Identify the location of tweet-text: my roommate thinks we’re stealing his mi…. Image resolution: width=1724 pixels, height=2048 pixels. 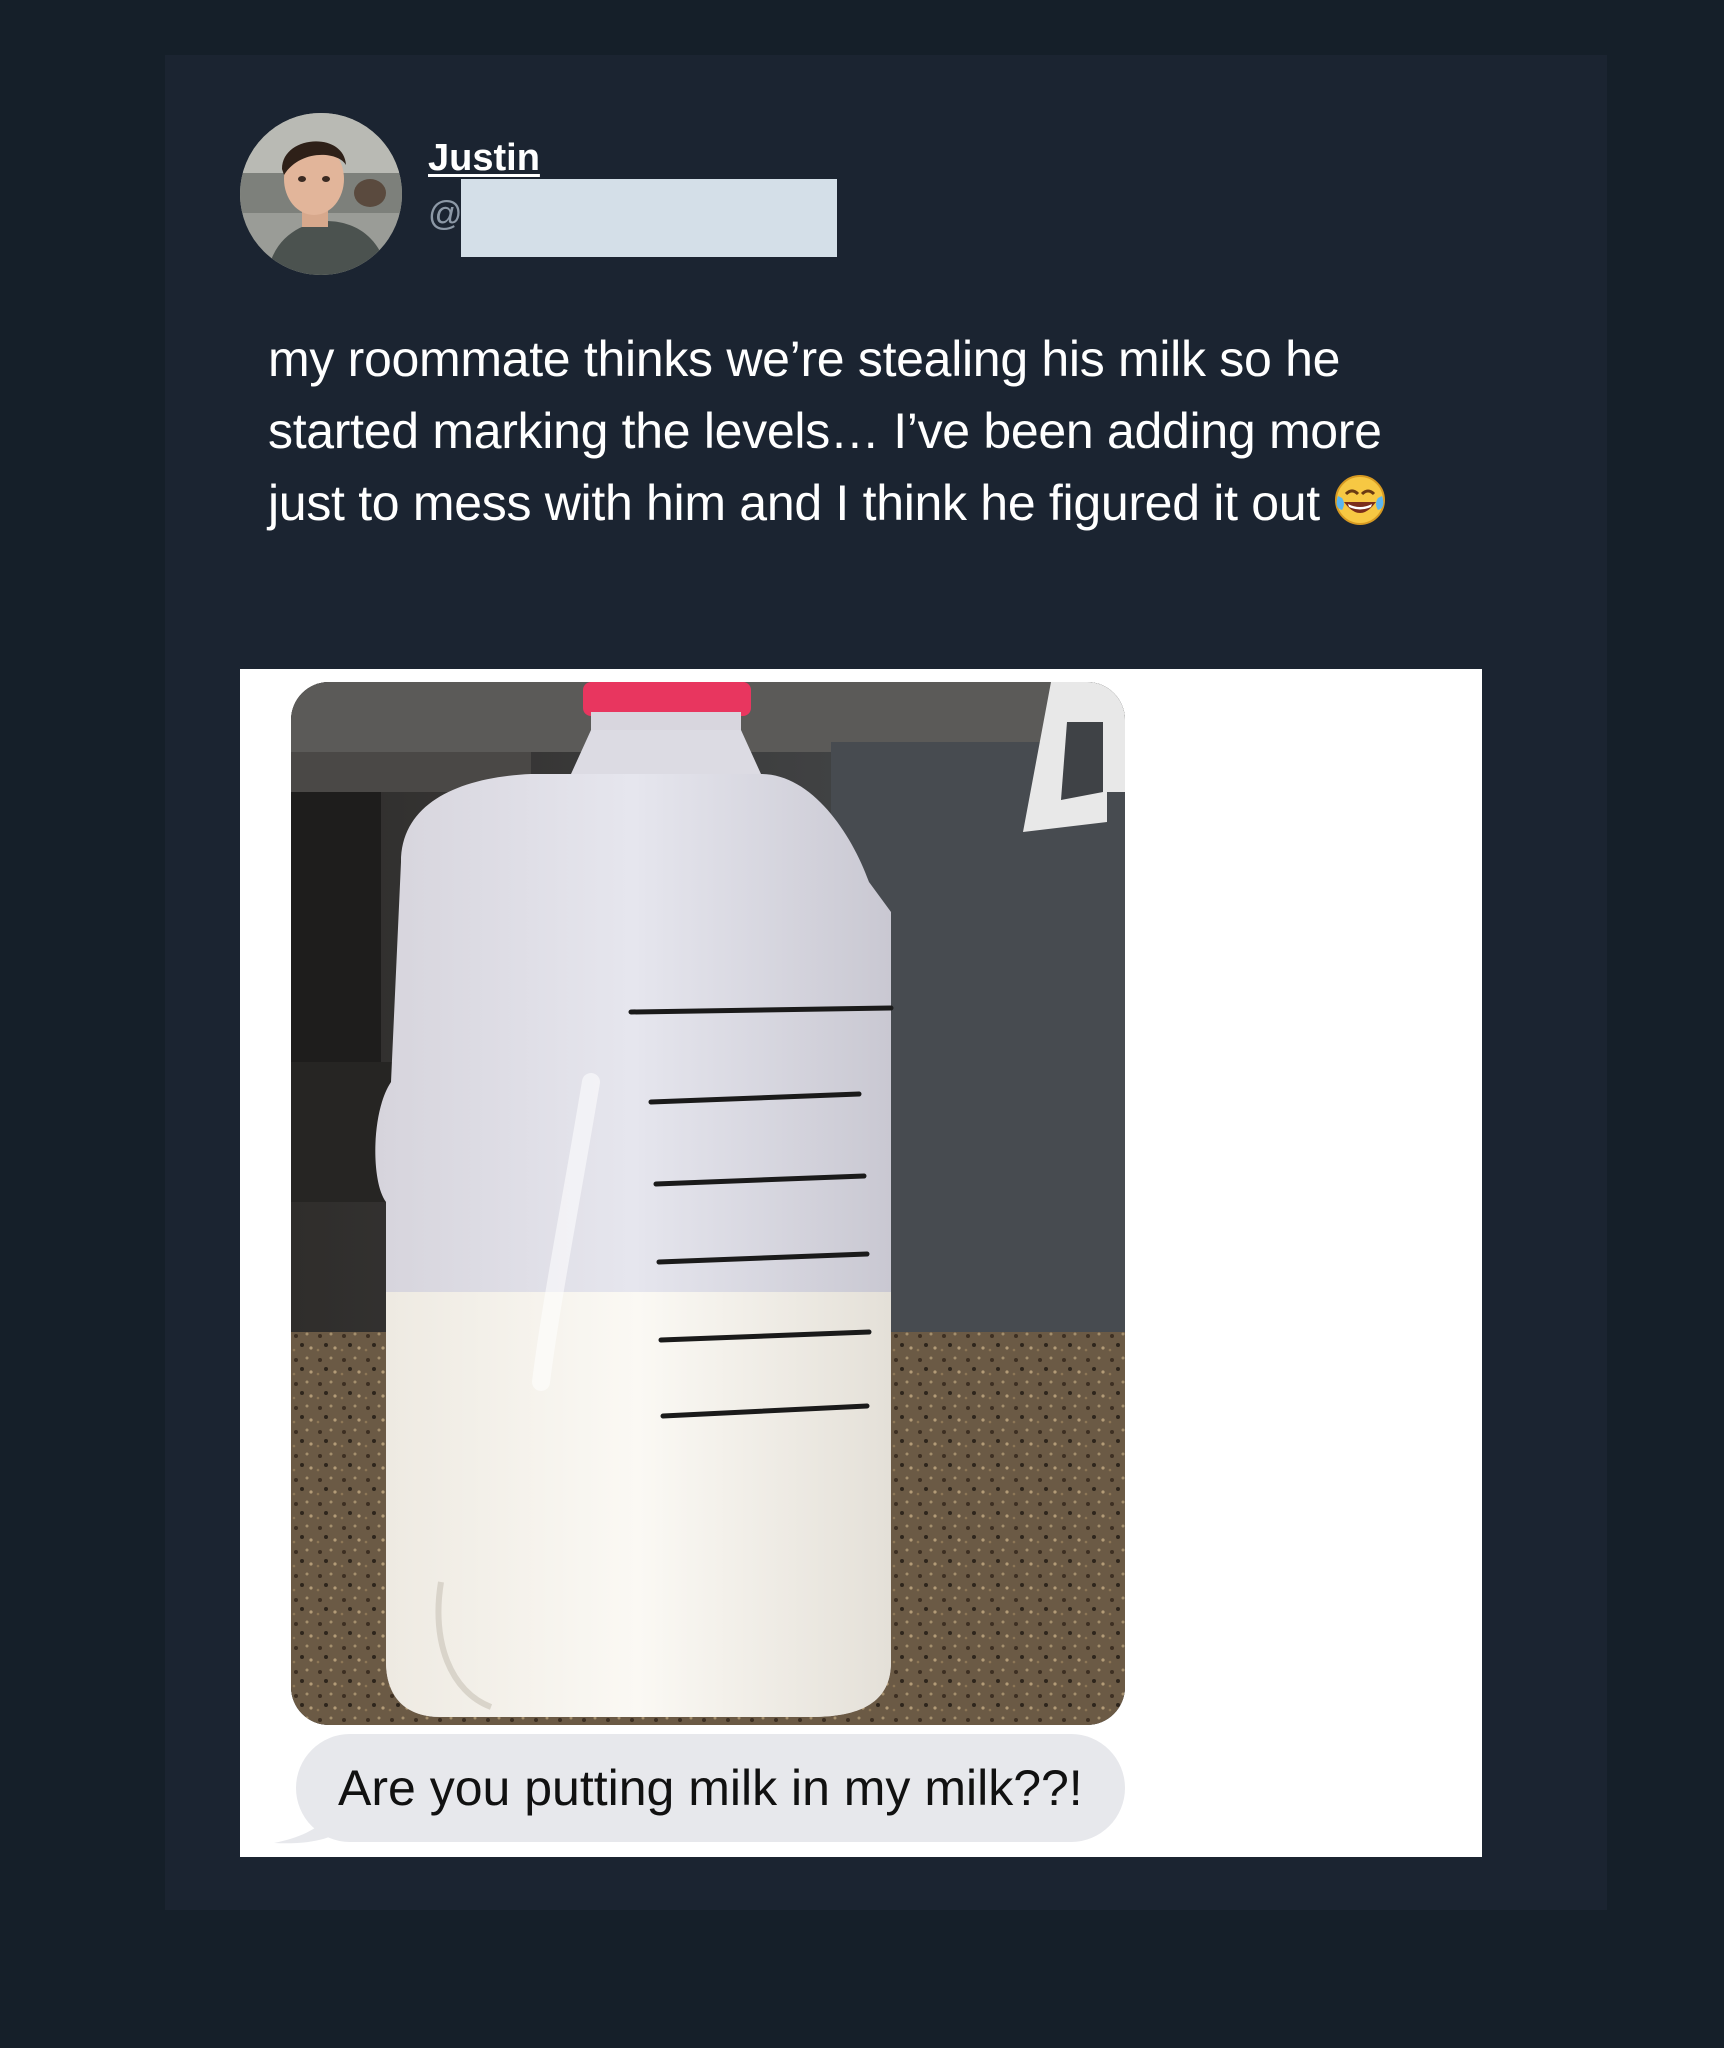
(848, 434).